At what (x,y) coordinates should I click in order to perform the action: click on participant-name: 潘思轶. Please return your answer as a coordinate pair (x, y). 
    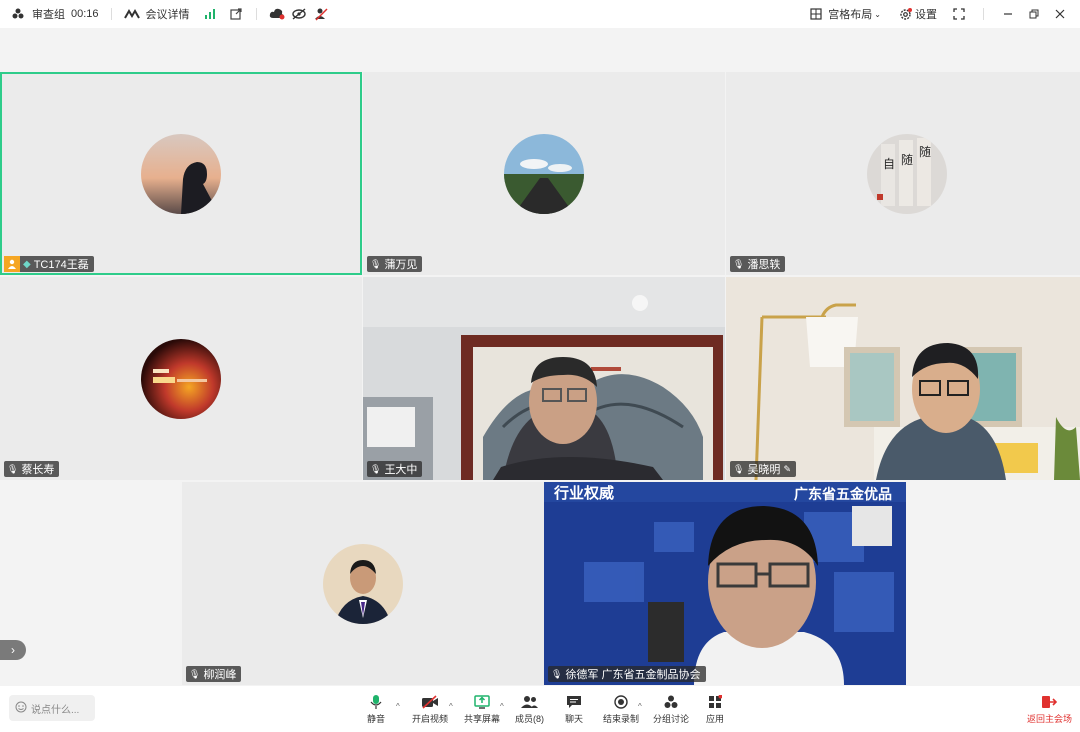
    Looking at the image, I should click on (764, 265).